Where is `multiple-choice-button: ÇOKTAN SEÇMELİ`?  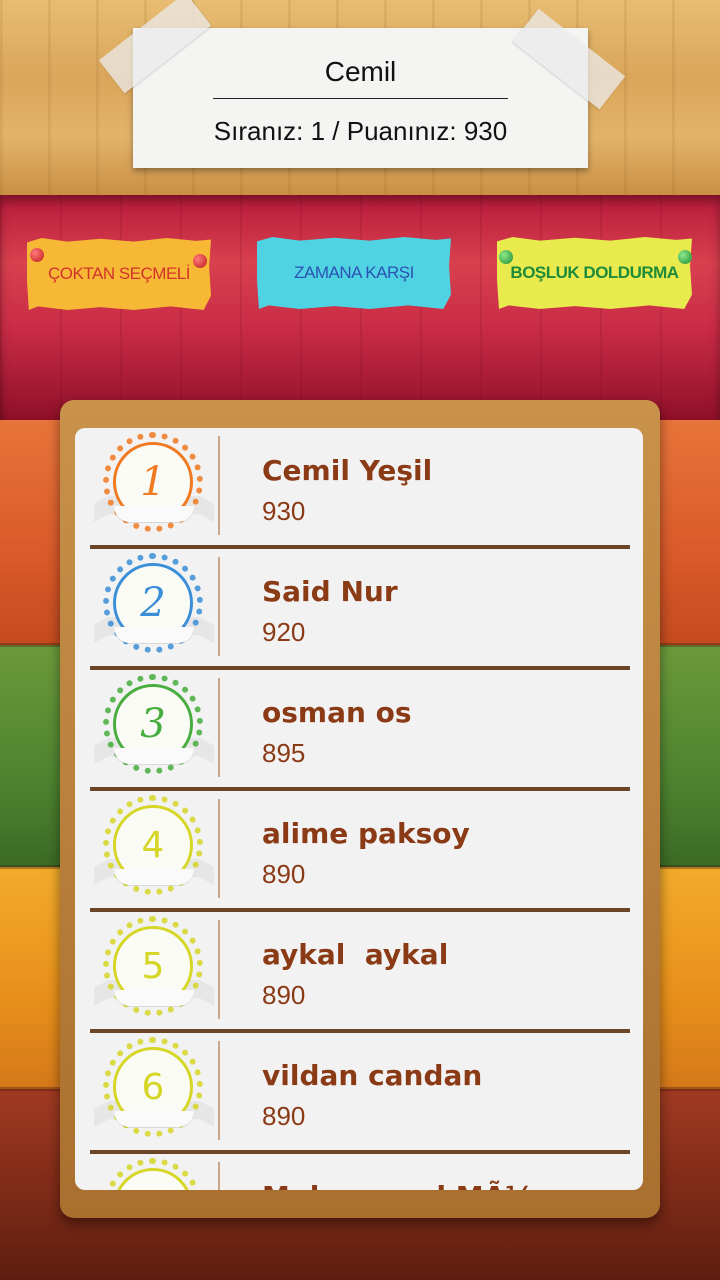 multiple-choice-button: ÇOKTAN SEÇMELİ is located at coordinates (119, 274).